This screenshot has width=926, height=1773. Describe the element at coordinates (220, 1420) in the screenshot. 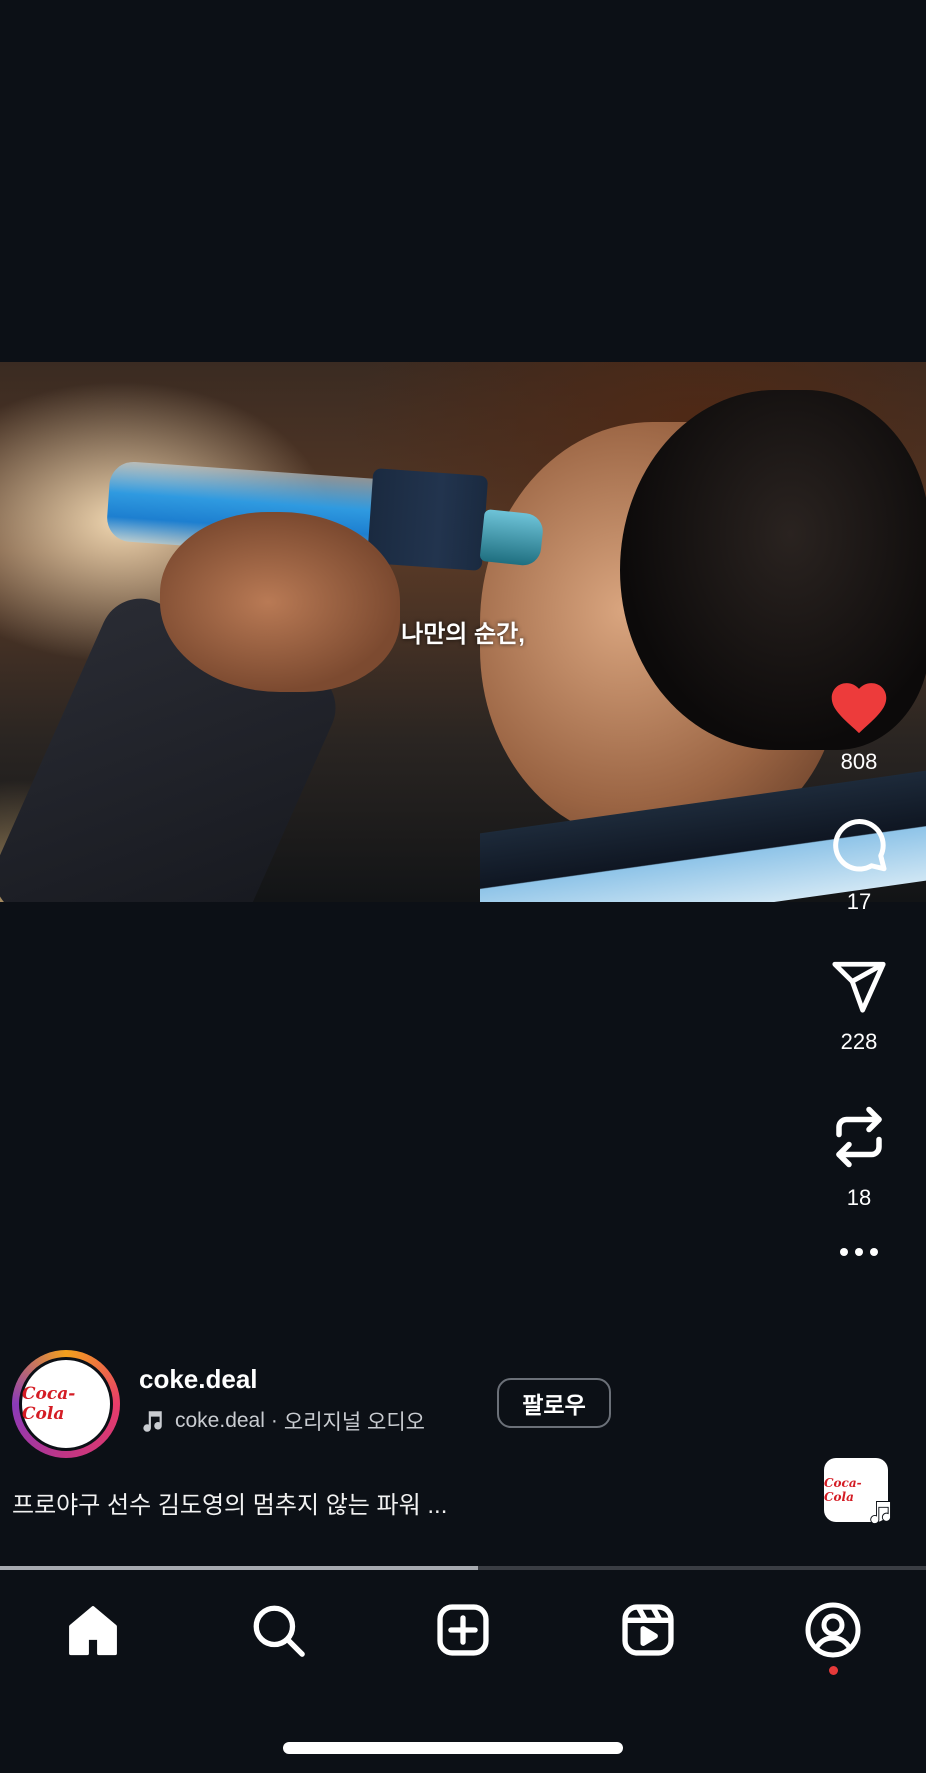

I see `audio-name: coke.deal` at that location.